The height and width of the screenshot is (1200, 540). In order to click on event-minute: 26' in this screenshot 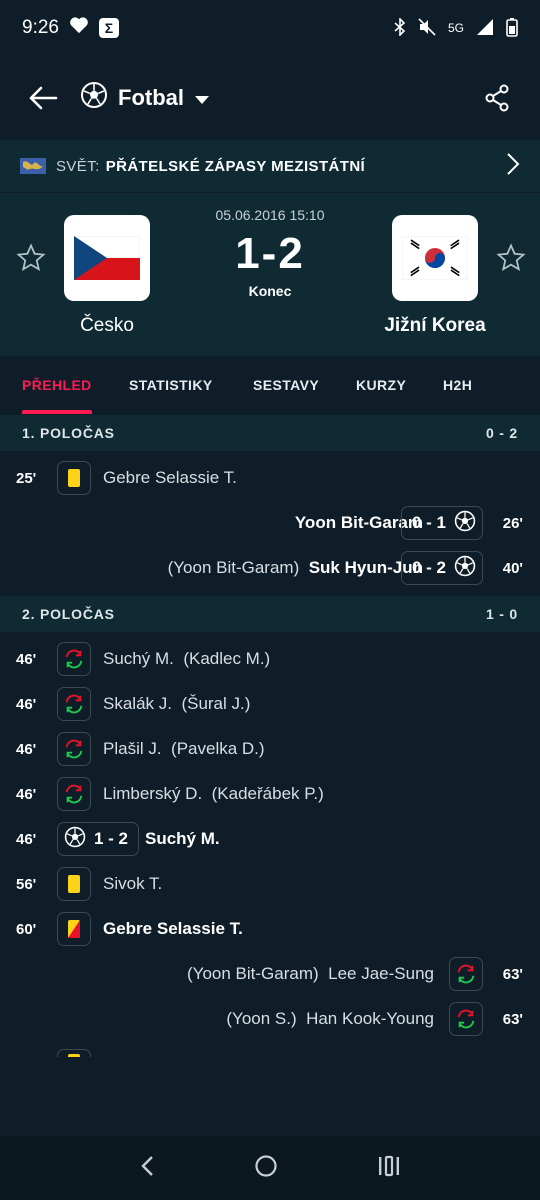, I will do `click(512, 523)`.